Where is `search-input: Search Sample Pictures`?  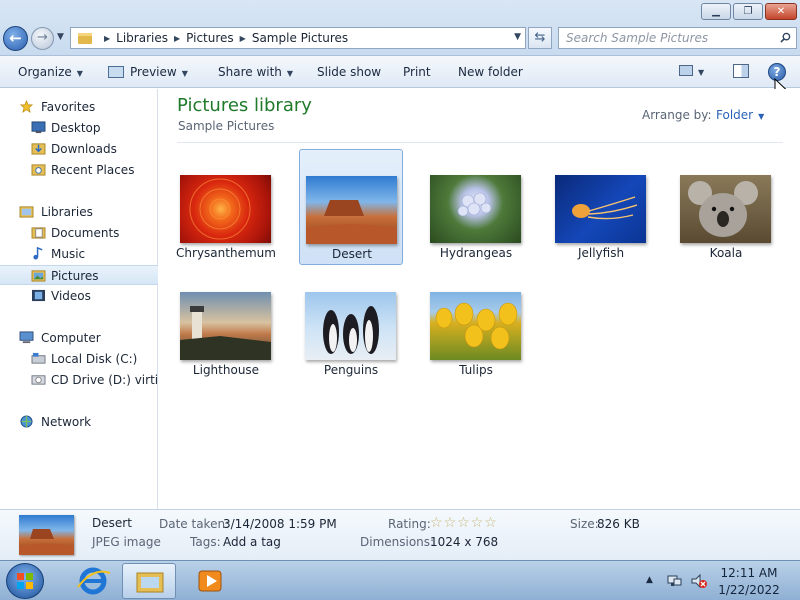
search-input: Search Sample Pictures is located at coordinates (677, 38).